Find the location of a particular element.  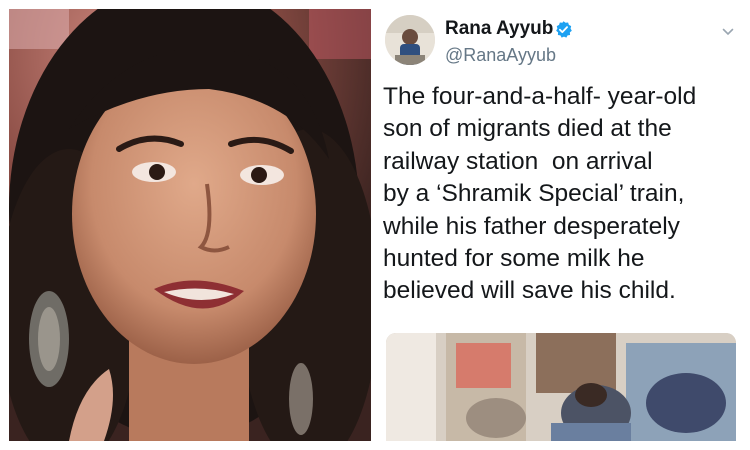

tweet-text-line: while his father desperately is located at coordinates (531, 226).